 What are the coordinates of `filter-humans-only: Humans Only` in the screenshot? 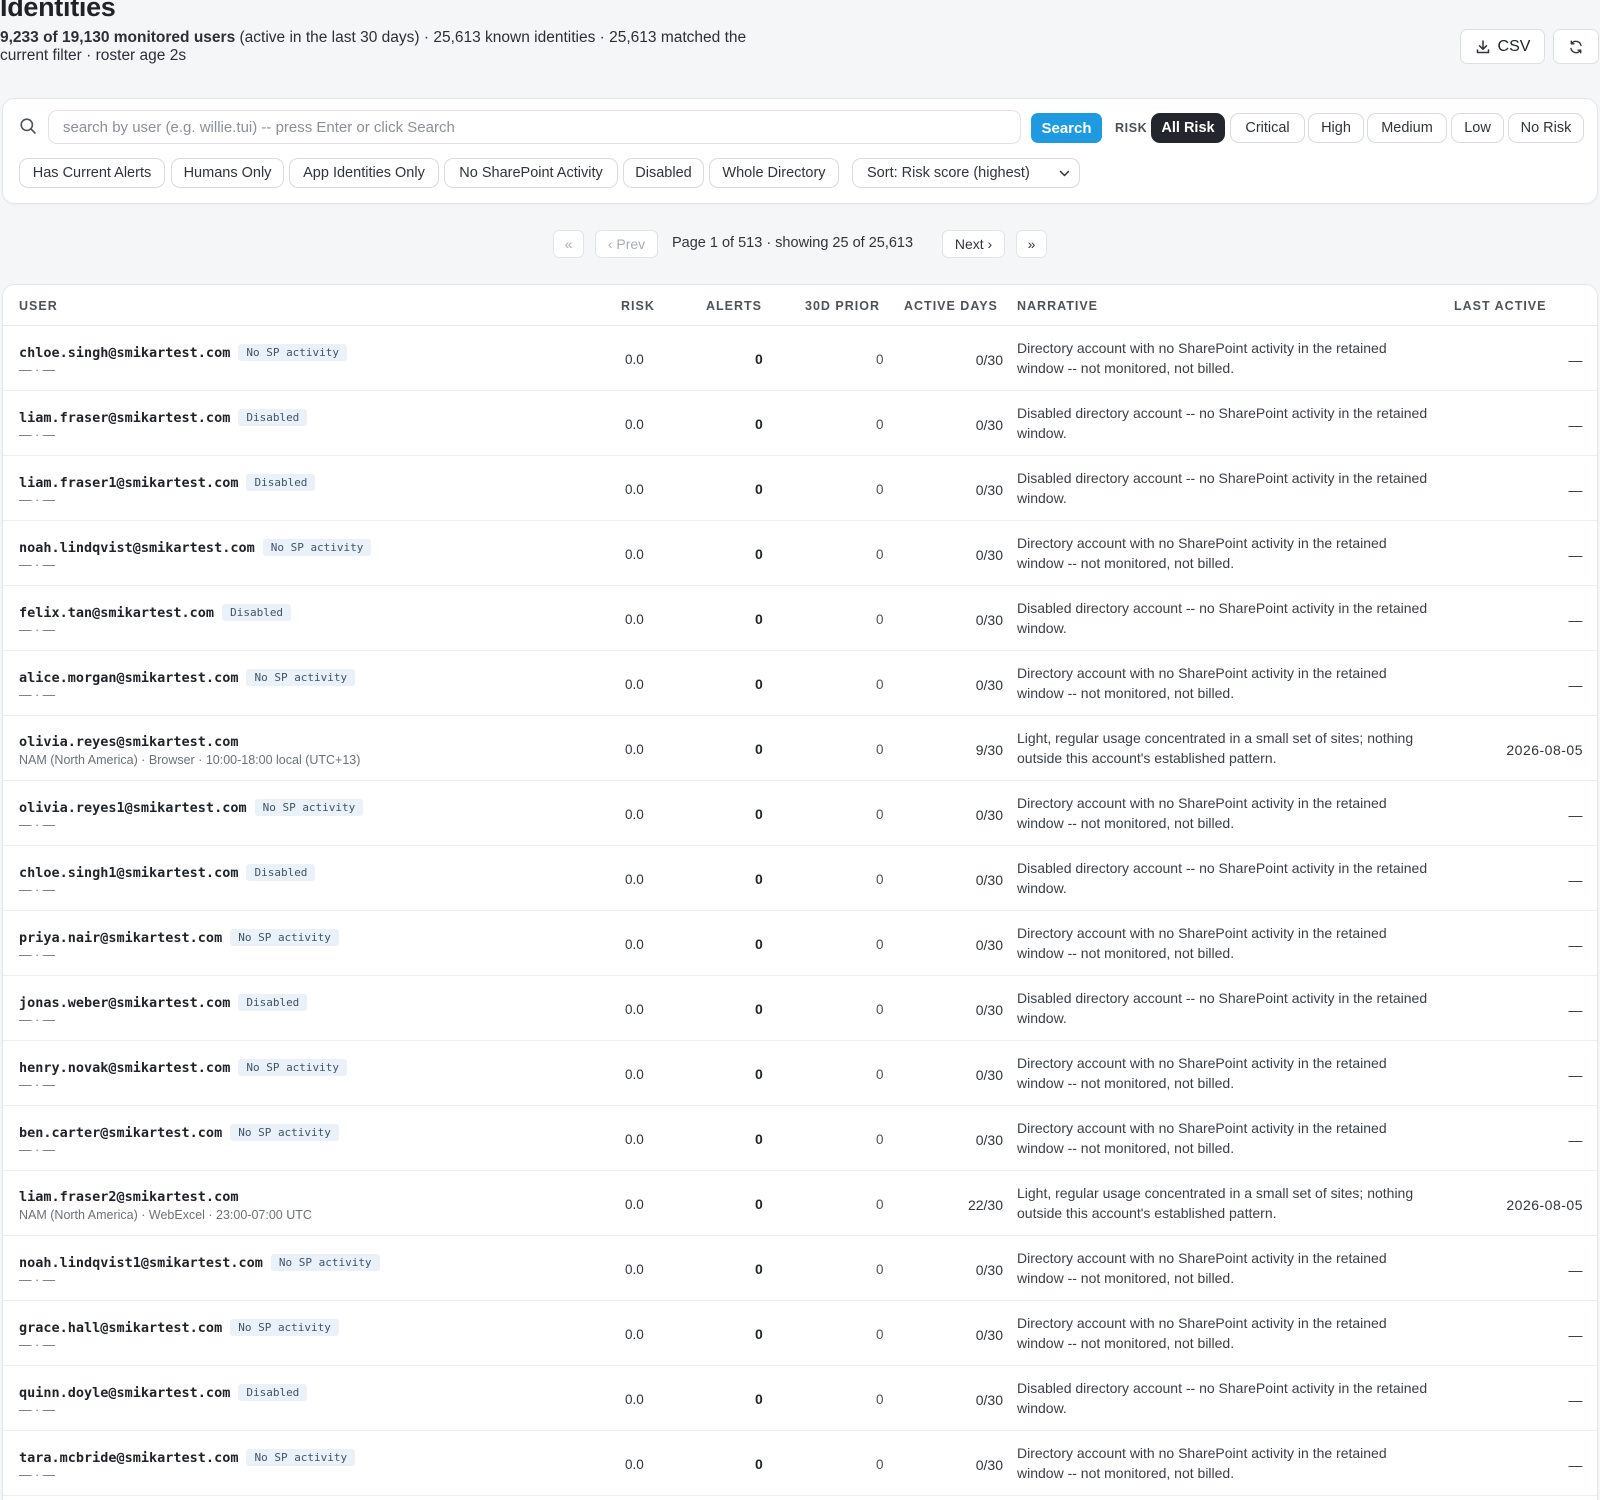 It's located at (227, 173).